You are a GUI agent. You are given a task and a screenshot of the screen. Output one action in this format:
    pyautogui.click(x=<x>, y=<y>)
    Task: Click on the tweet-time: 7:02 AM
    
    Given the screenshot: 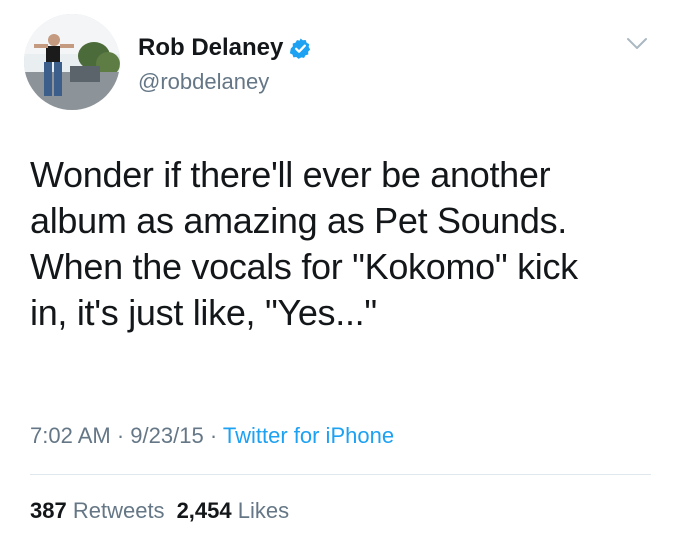 What is the action you would take?
    pyautogui.click(x=70, y=435)
    